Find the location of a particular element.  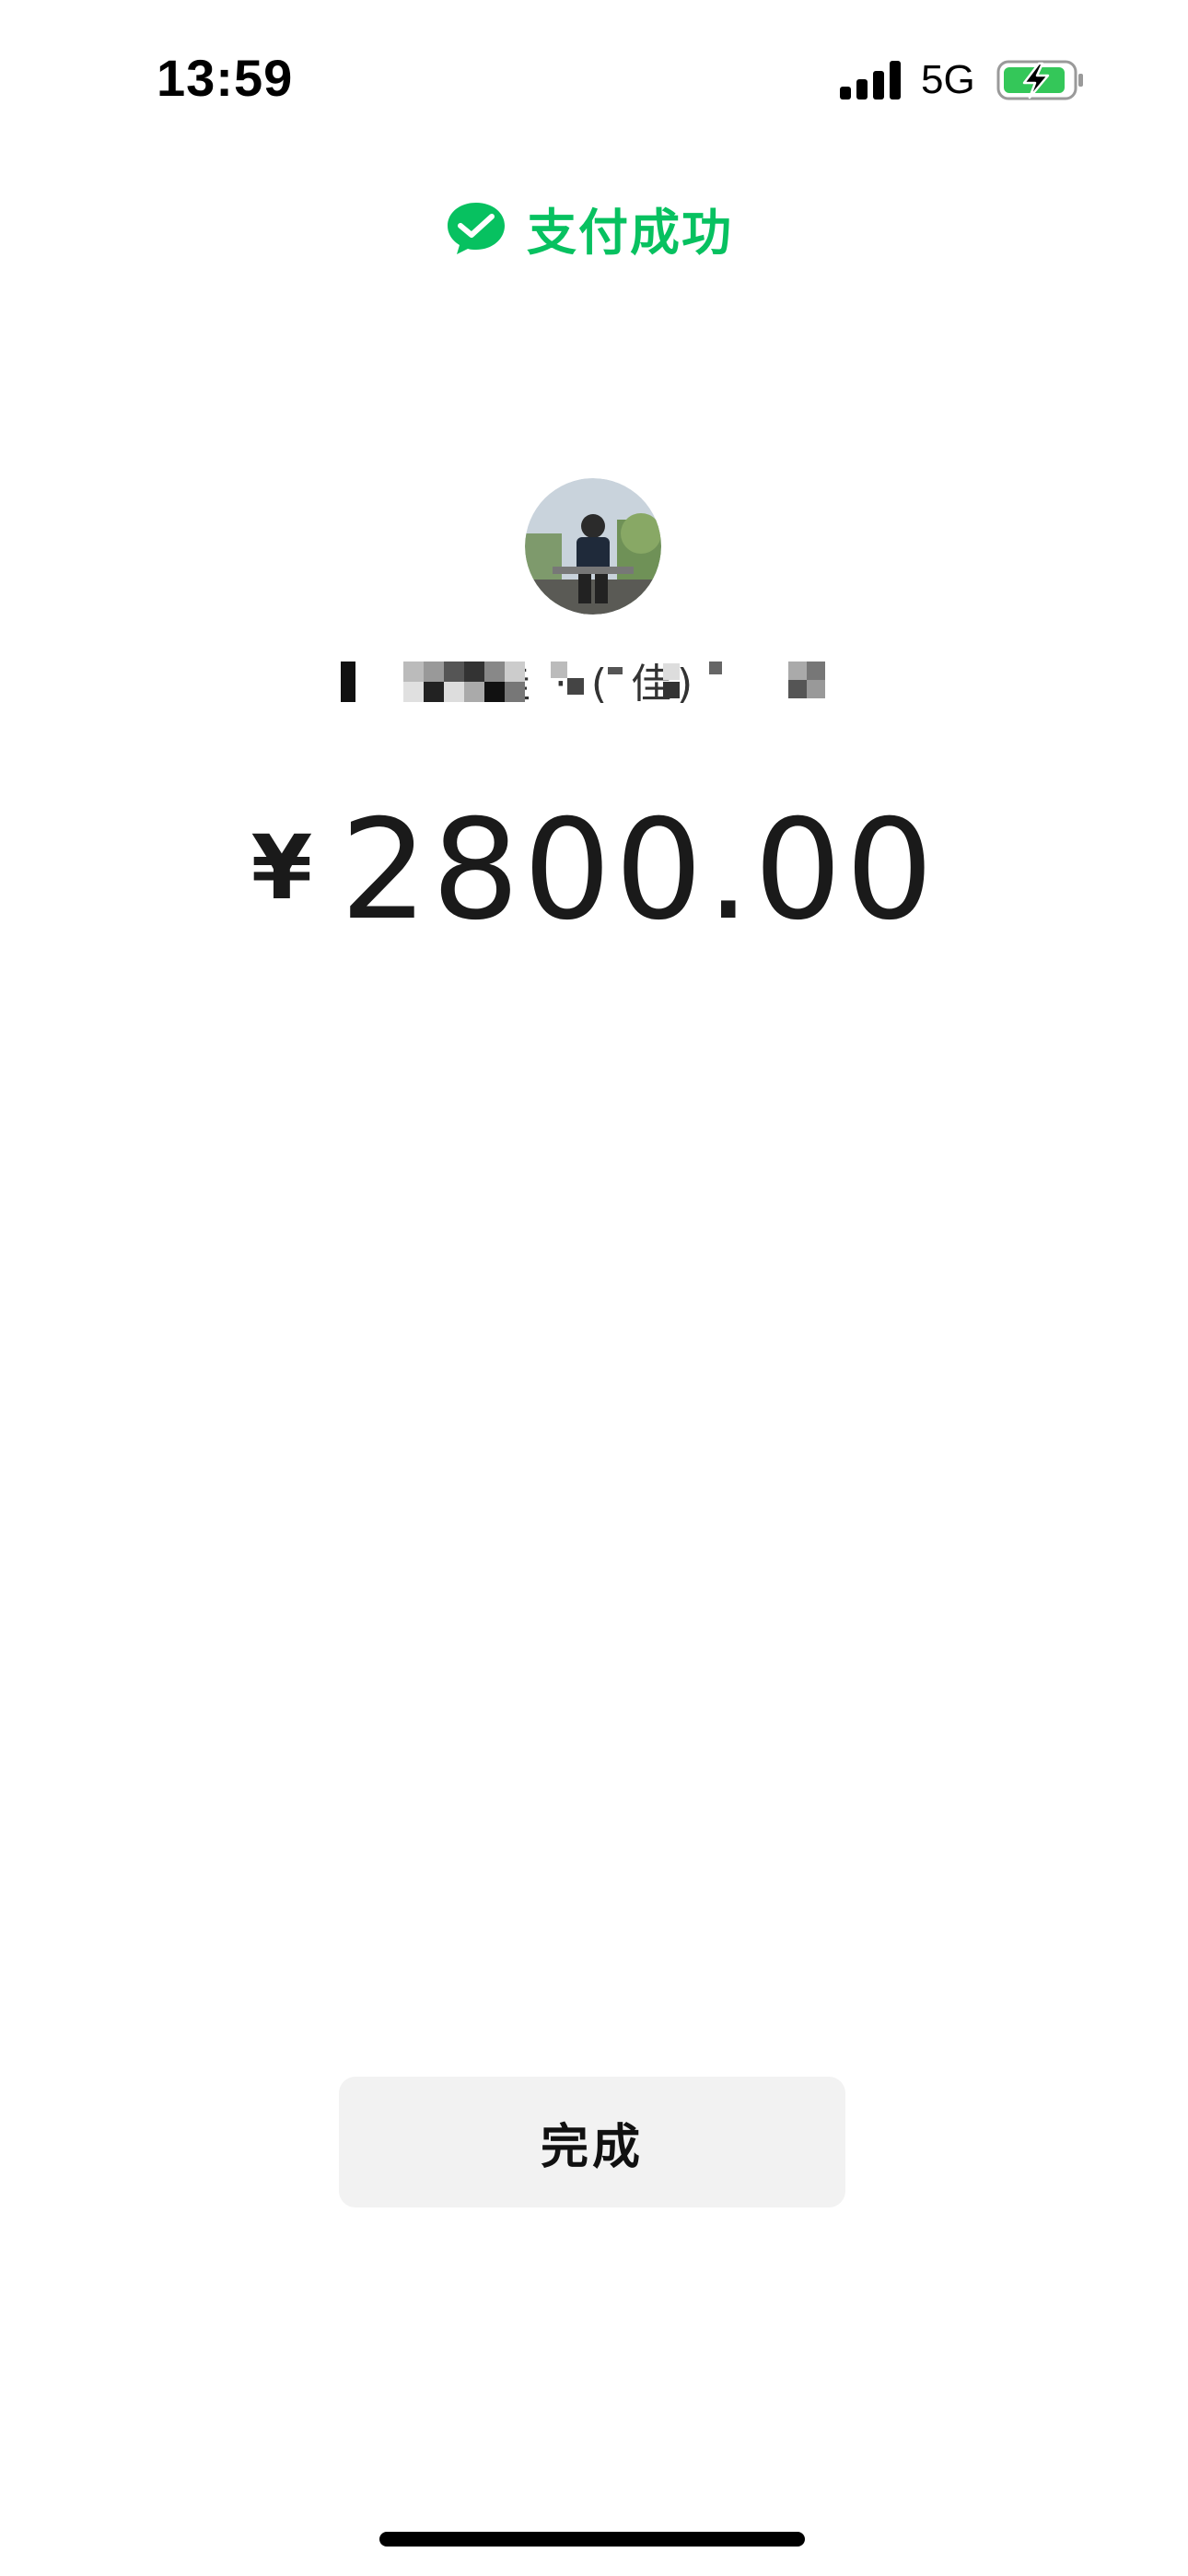

home-indicator is located at coordinates (592, 2539).